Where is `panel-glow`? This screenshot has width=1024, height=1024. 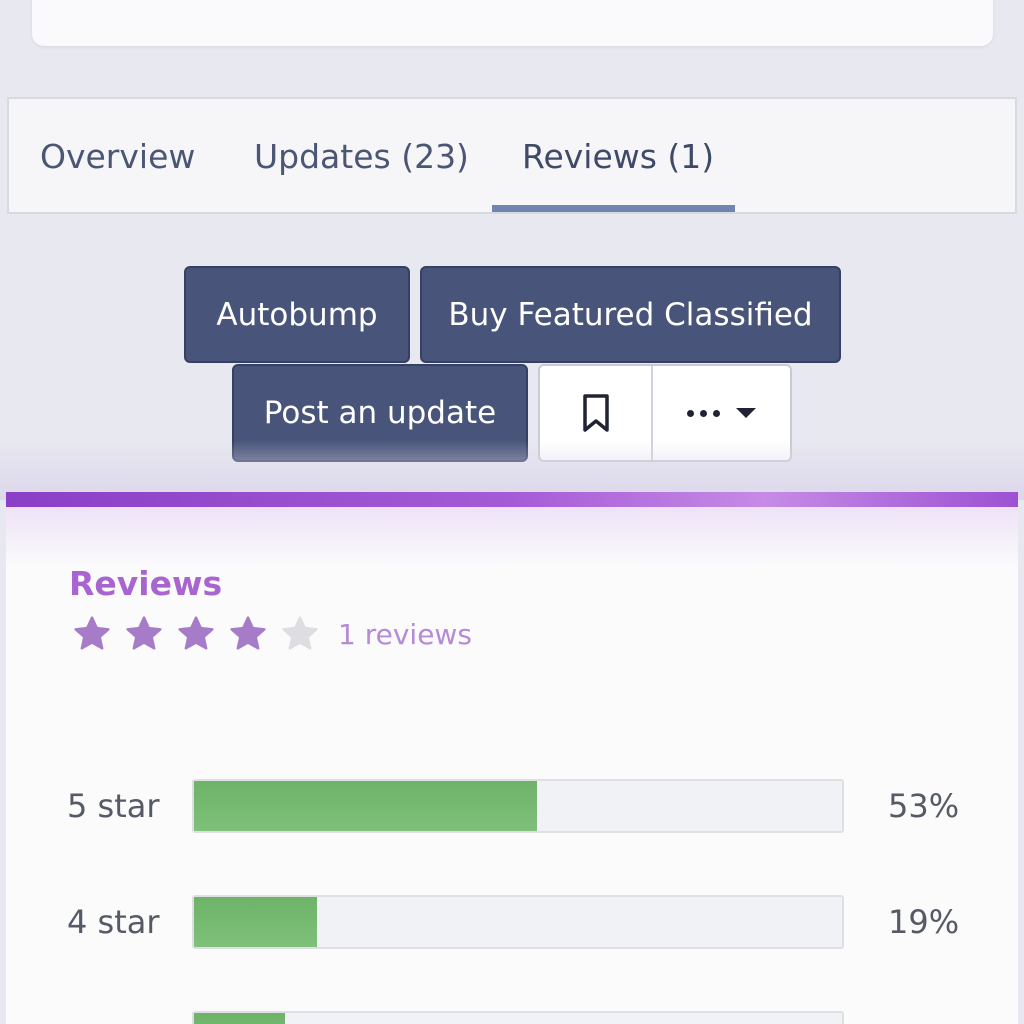 panel-glow is located at coordinates (512, 537).